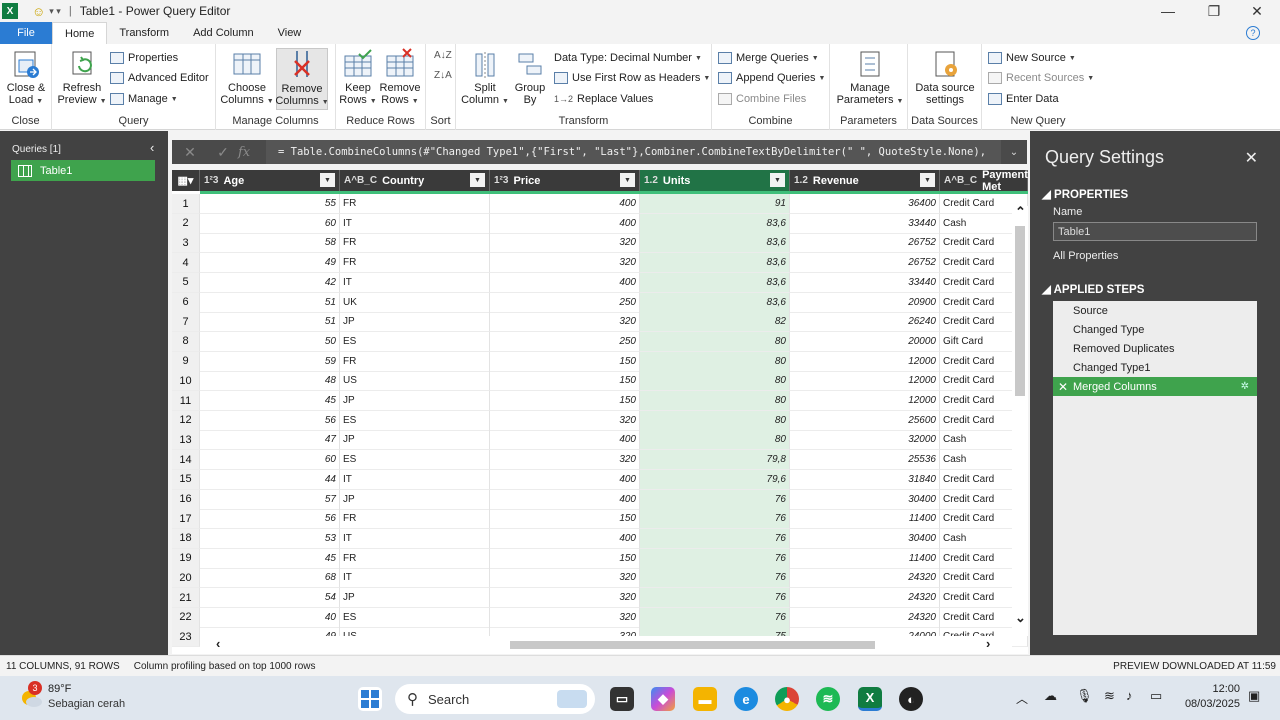 This screenshot has width=1280, height=720. What do you see at coordinates (415, 341) in the screenshot?
I see `table-cell: ES` at bounding box center [415, 341].